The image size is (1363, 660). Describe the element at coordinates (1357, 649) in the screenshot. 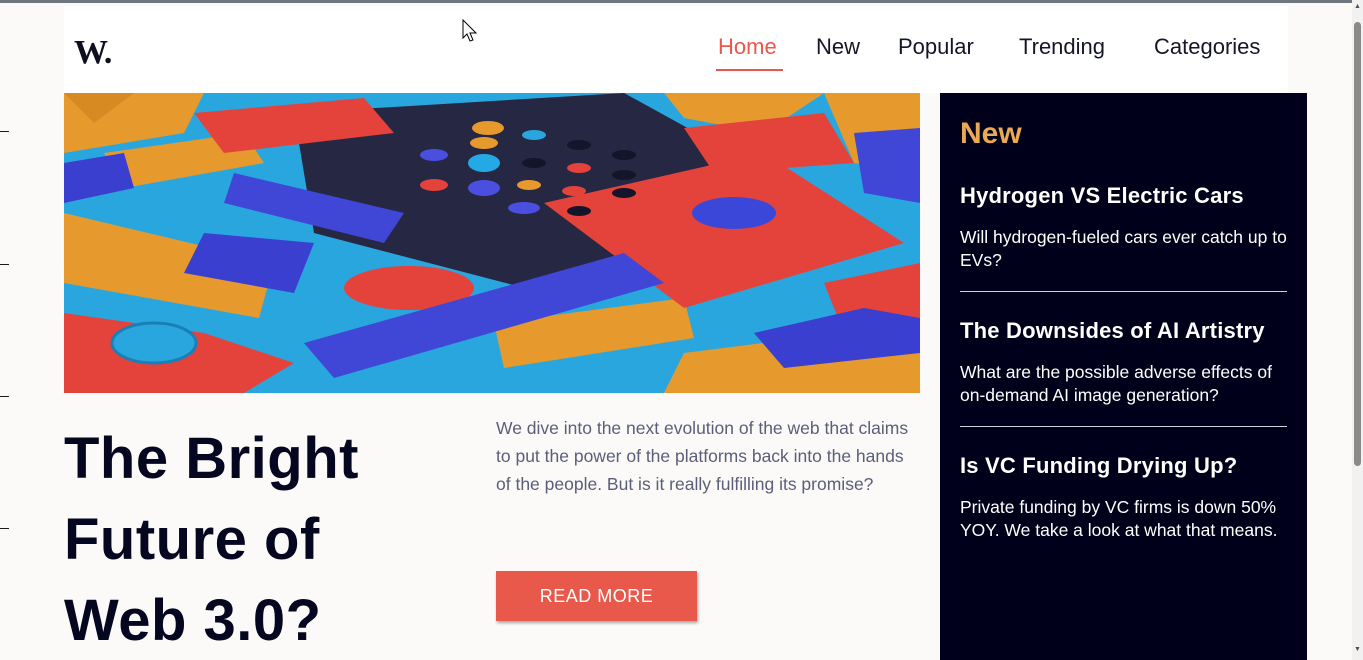

I see `scroll-down-arrow-icon: ▼` at that location.